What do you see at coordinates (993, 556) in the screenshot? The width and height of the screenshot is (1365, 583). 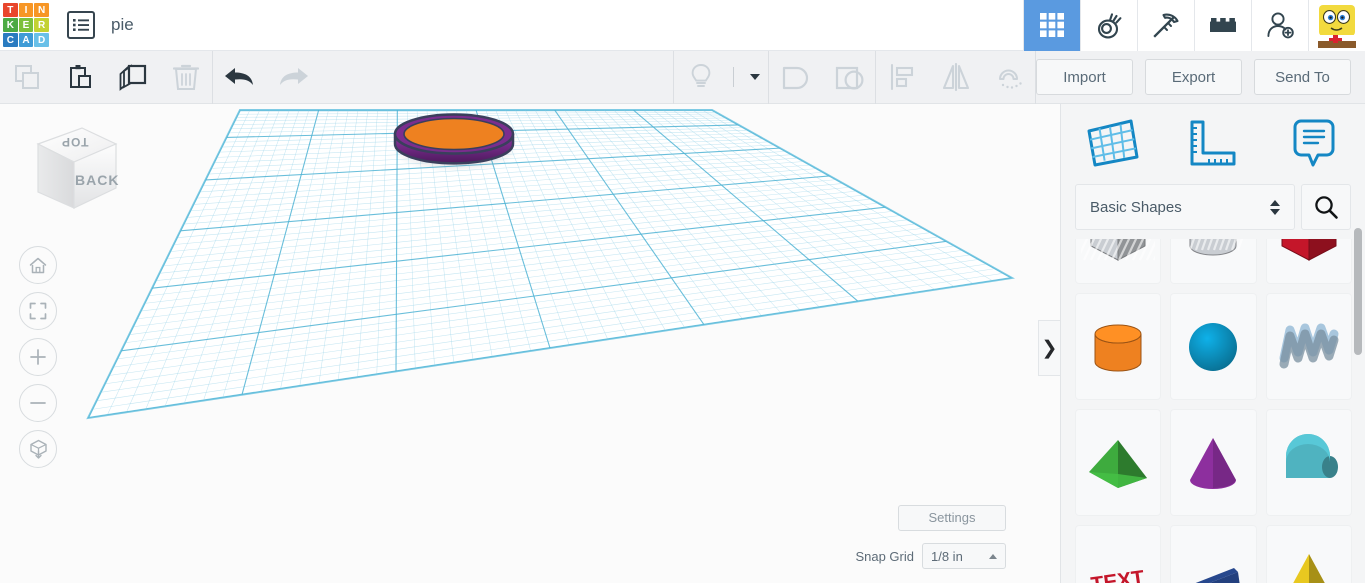 I see `chevron-up-icon` at bounding box center [993, 556].